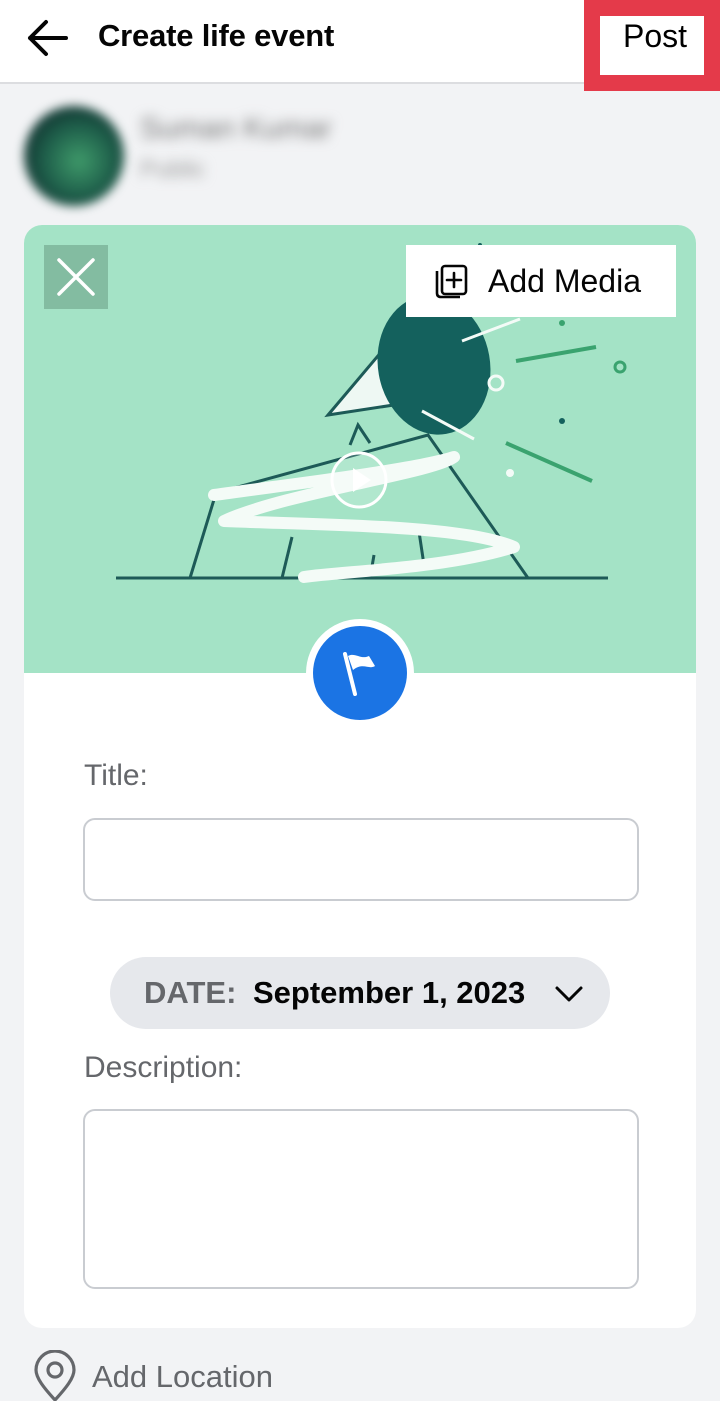  Describe the element at coordinates (361, 859) in the screenshot. I see `title-input` at that location.